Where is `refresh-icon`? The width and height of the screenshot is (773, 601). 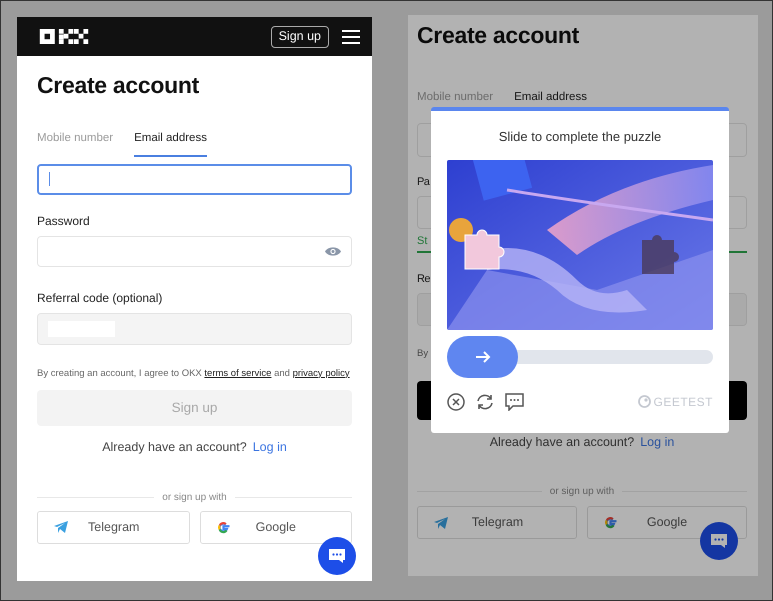 refresh-icon is located at coordinates (485, 401).